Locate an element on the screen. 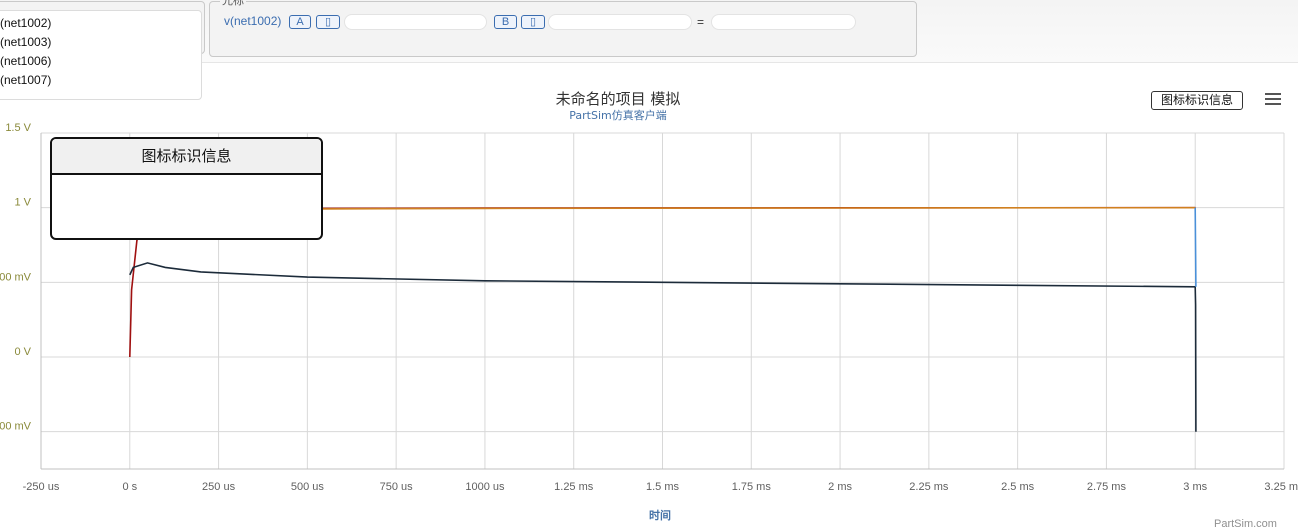  x-tick-label: 1000 us is located at coordinates (485, 487).